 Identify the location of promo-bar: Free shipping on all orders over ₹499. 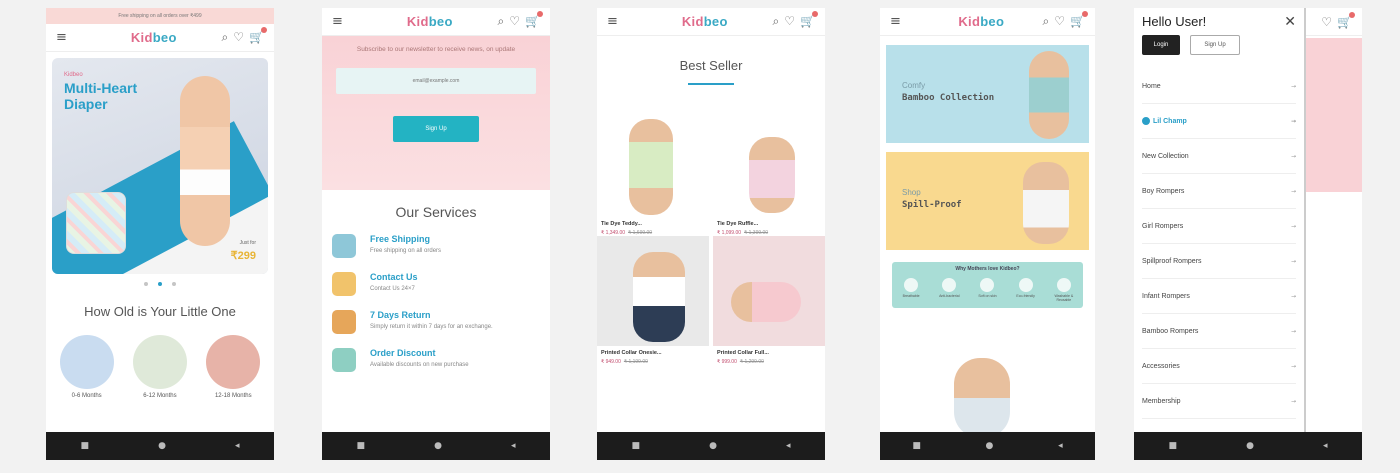
(160, 16).